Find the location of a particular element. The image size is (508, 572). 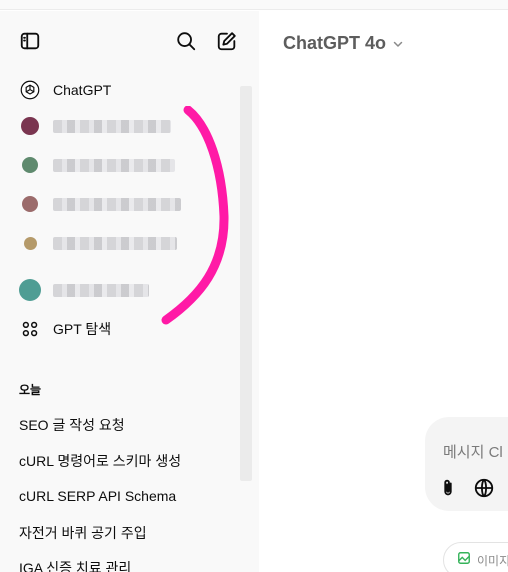

paperclip-icon is located at coordinates (448, 490).